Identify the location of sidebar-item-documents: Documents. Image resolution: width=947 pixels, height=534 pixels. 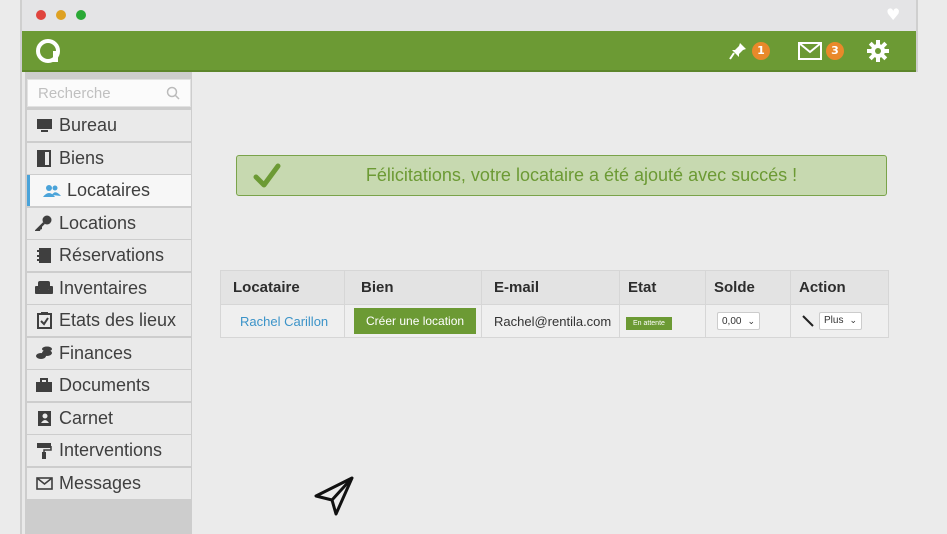
(109, 385).